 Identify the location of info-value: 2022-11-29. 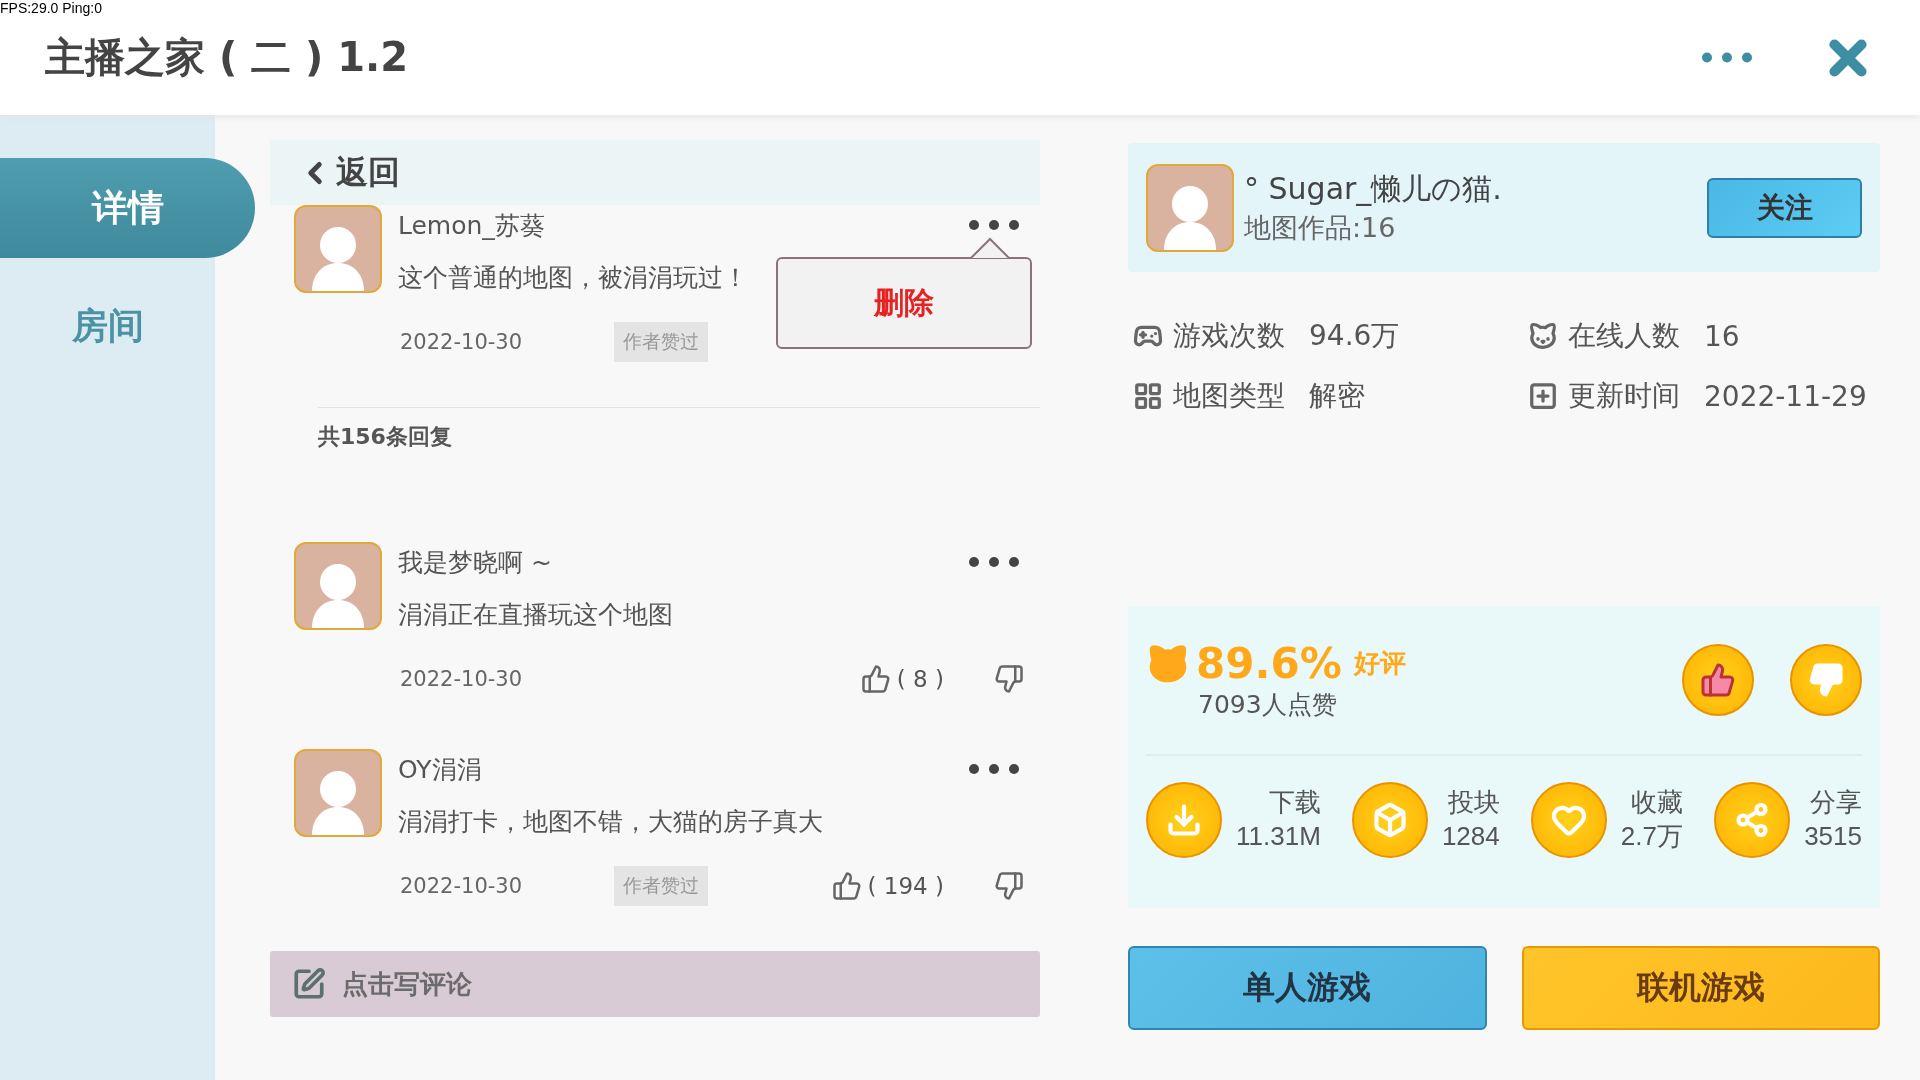
(1785, 396).